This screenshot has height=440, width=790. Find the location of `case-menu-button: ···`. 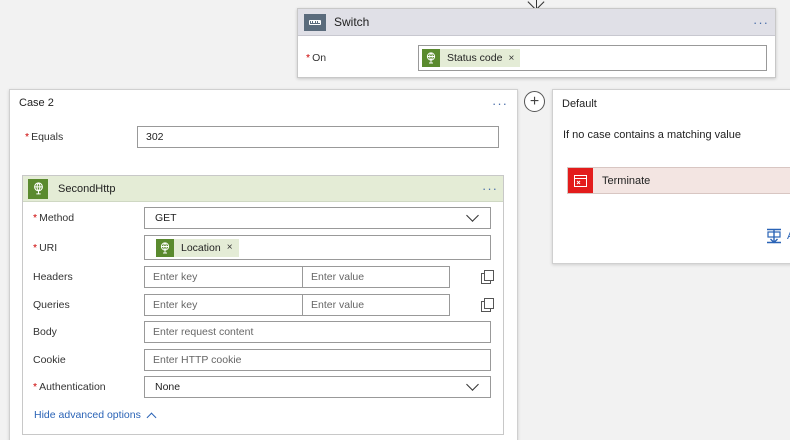

case-menu-button: ··· is located at coordinates (500, 103).